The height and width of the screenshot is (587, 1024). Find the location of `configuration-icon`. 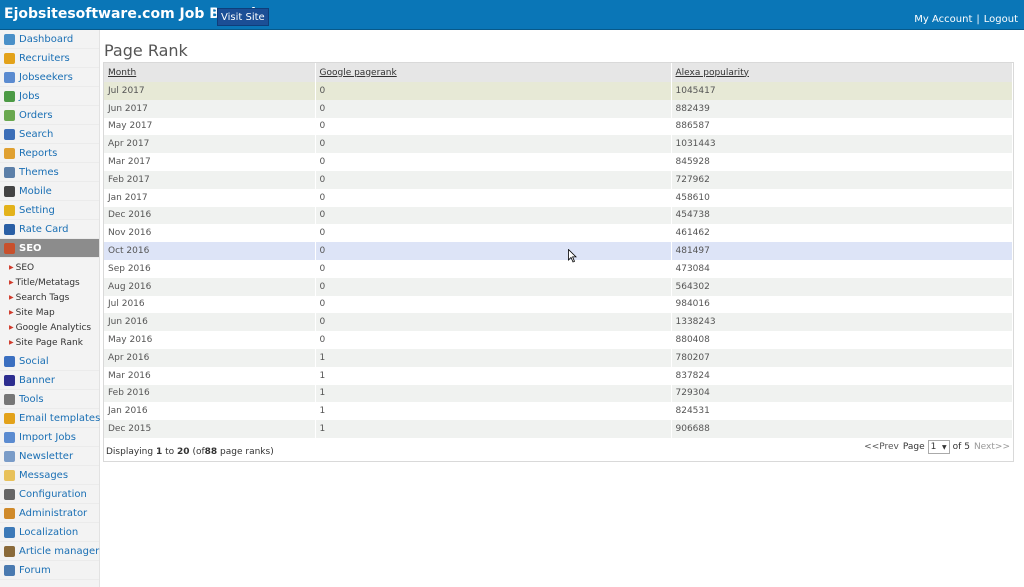

configuration-icon is located at coordinates (9, 494).